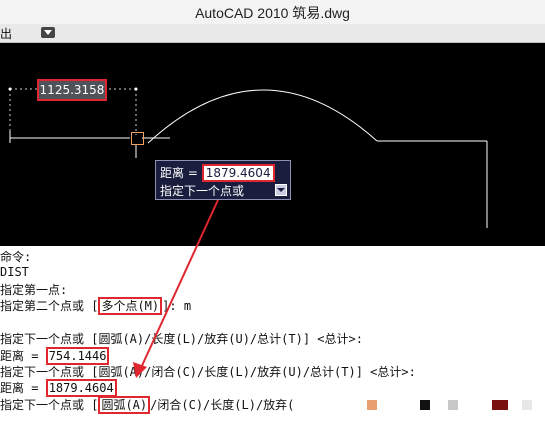 This screenshot has height=432, width=545. Describe the element at coordinates (55, 356) in the screenshot. I see `history-line: 距离 = 754.1446` at that location.